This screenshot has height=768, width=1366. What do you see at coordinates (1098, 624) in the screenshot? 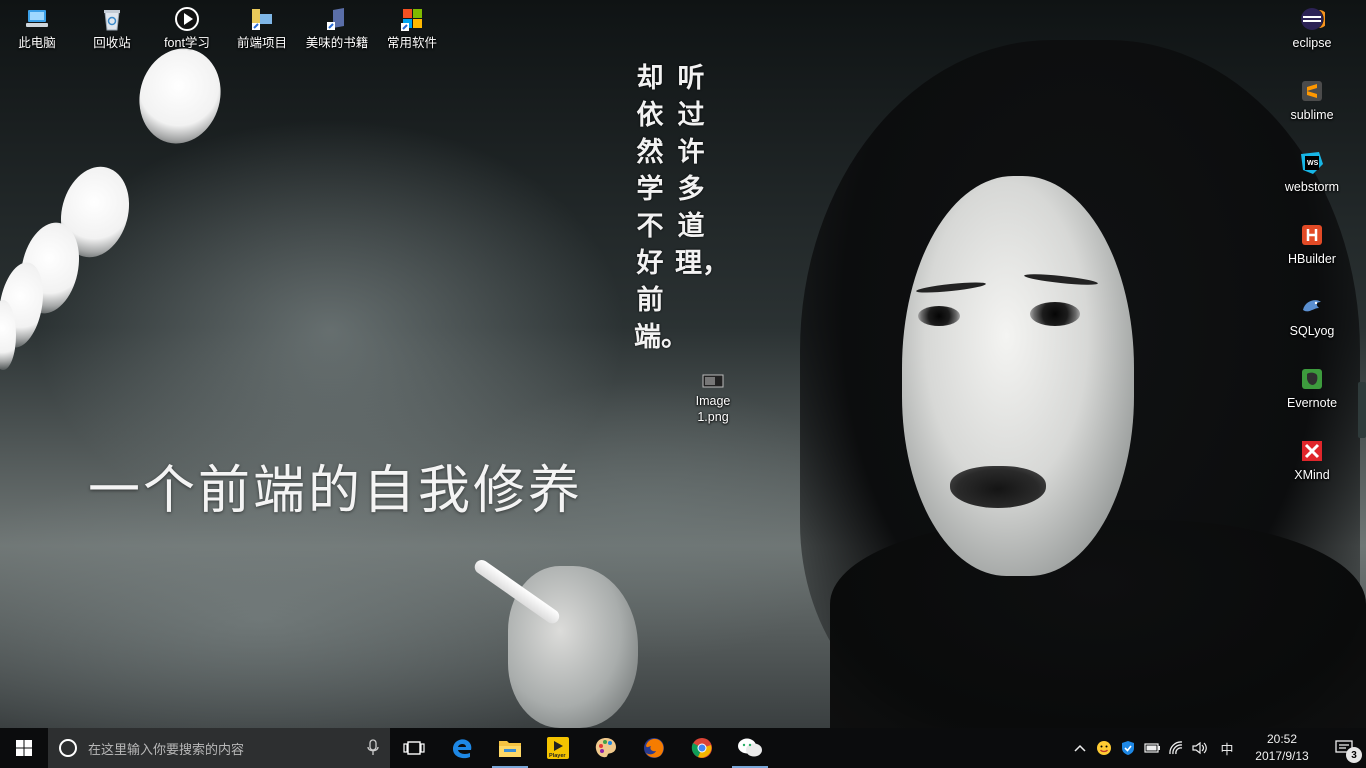
I see `portrait-coat` at bounding box center [1098, 624].